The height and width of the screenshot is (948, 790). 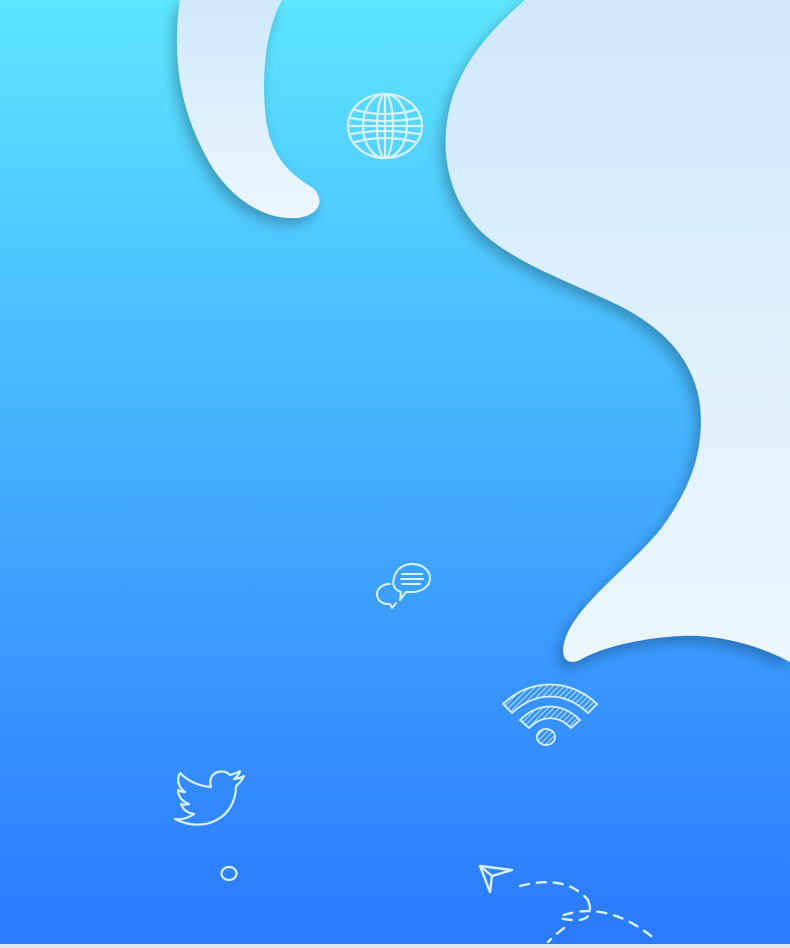 I want to click on chat-bubbles-icon, so click(x=404, y=586).